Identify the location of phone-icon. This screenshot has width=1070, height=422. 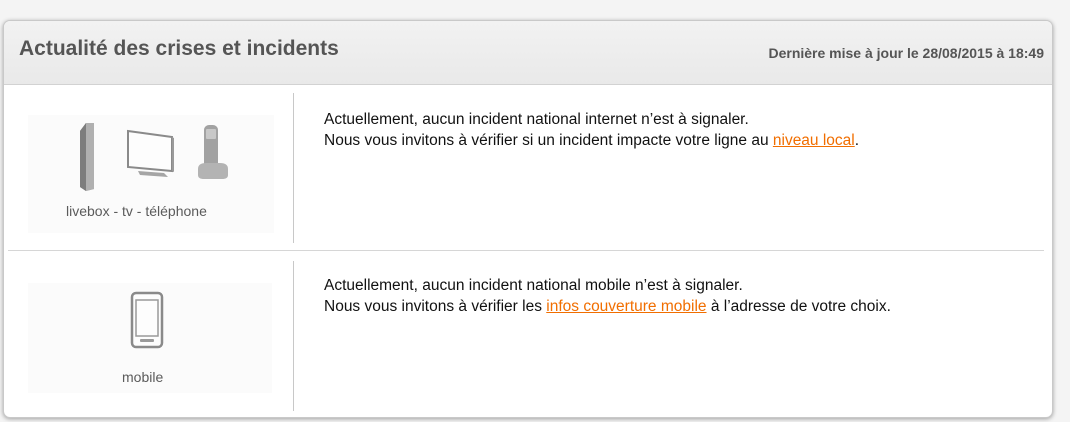
(213, 152).